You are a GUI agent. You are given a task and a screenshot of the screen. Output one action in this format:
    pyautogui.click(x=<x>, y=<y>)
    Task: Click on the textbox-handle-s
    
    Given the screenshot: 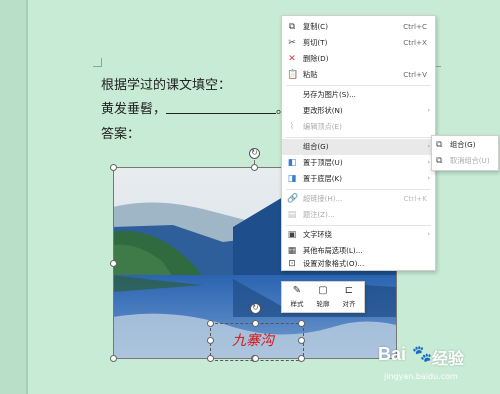 What is the action you would take?
    pyautogui.click(x=255, y=358)
    